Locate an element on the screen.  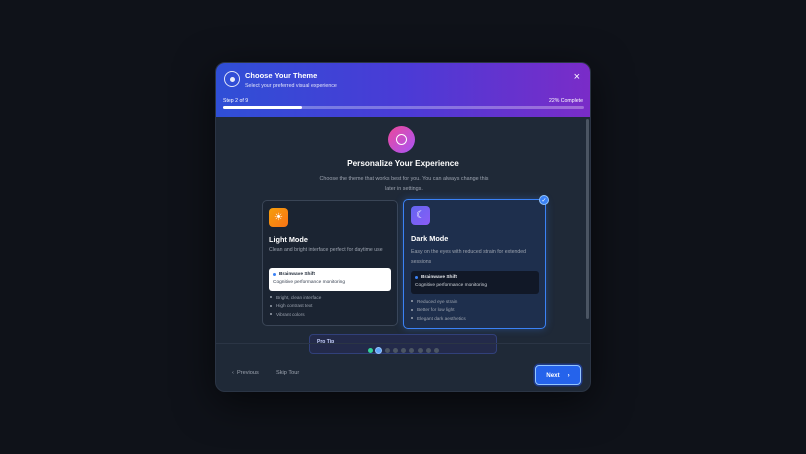
step-label: Step 2 of 9 is located at coordinates (236, 101).